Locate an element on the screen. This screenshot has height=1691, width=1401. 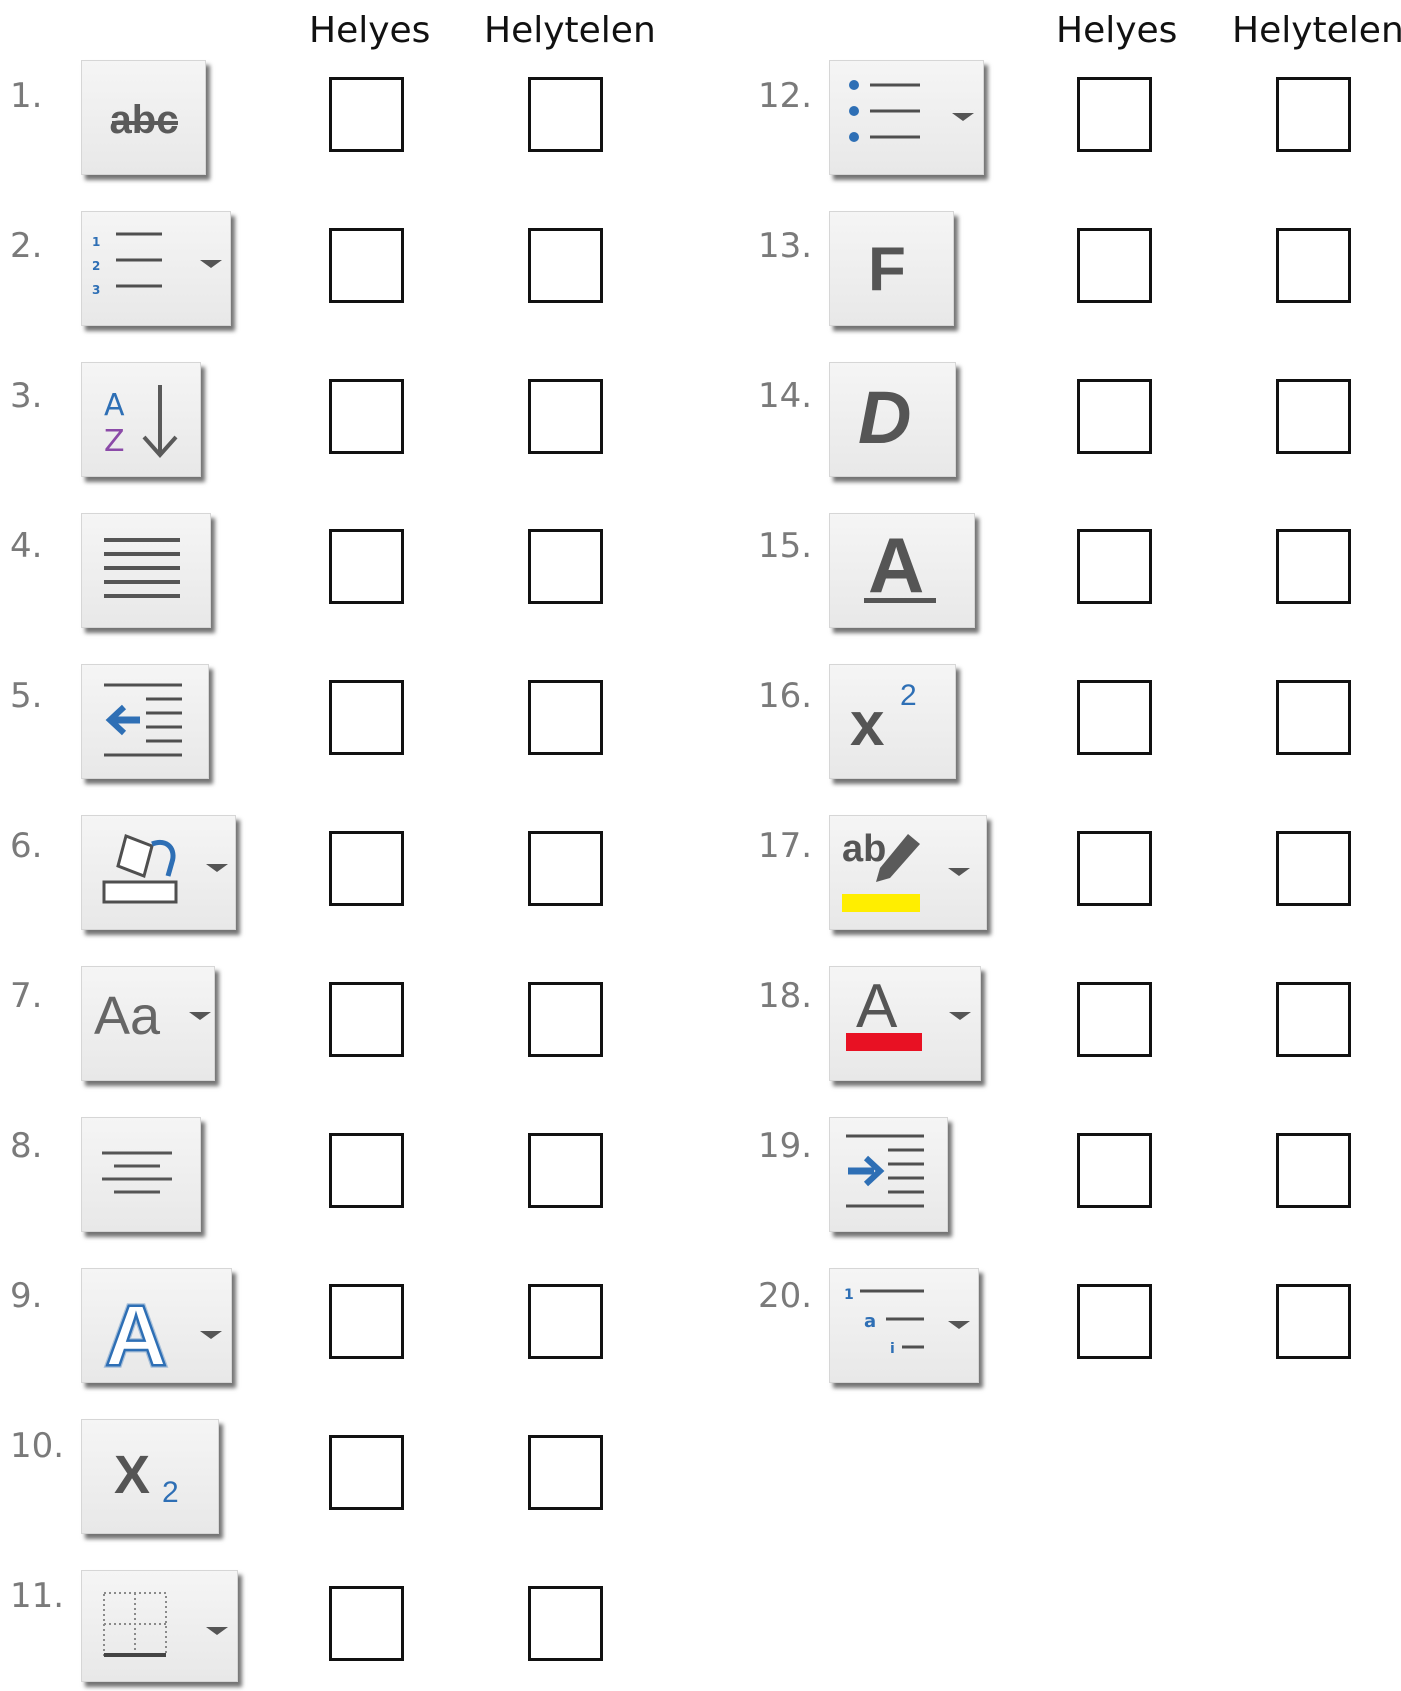
font-color-button: A is located at coordinates (905, 1023).